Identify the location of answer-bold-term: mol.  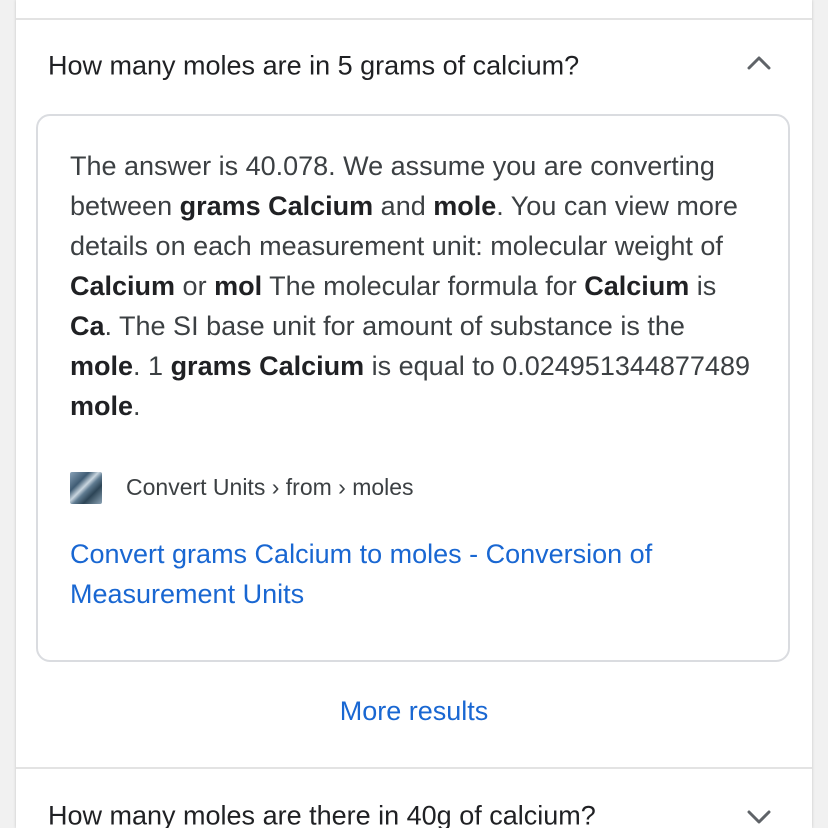
(238, 286).